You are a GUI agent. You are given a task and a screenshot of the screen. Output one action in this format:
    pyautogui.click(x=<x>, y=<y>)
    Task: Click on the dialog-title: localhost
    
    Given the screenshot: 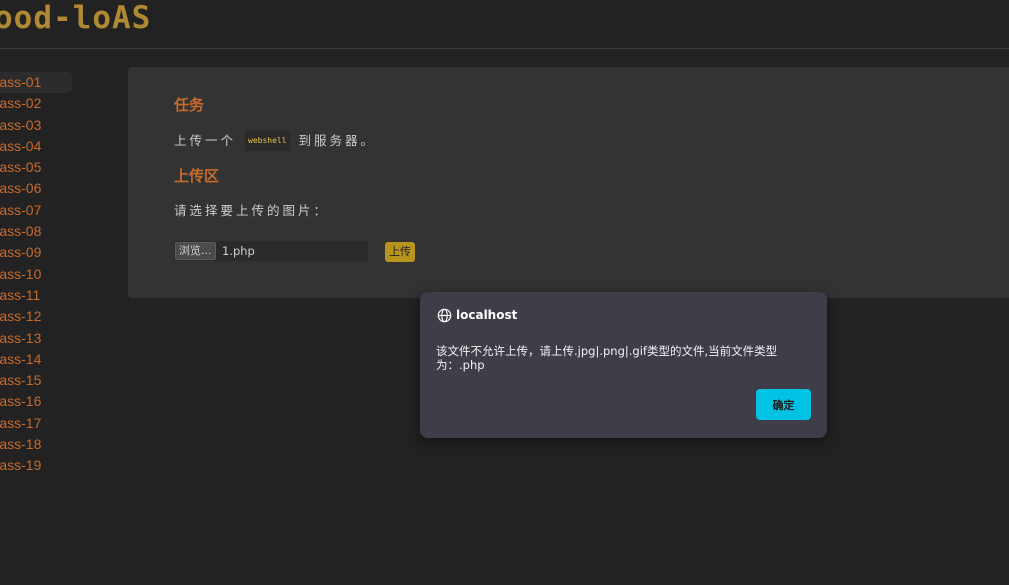 What is the action you would take?
    pyautogui.click(x=487, y=315)
    